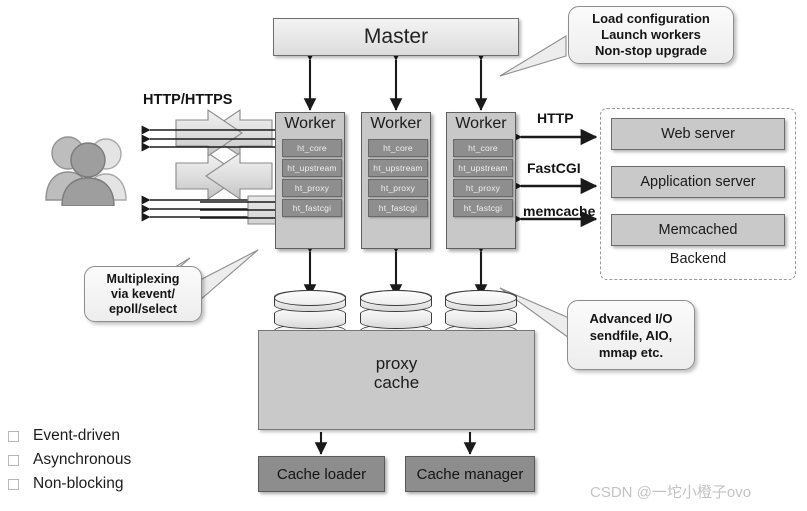 This screenshot has height=511, width=807. Describe the element at coordinates (631, 318) in the screenshot. I see `callout-line: Advanced I/O` at that location.